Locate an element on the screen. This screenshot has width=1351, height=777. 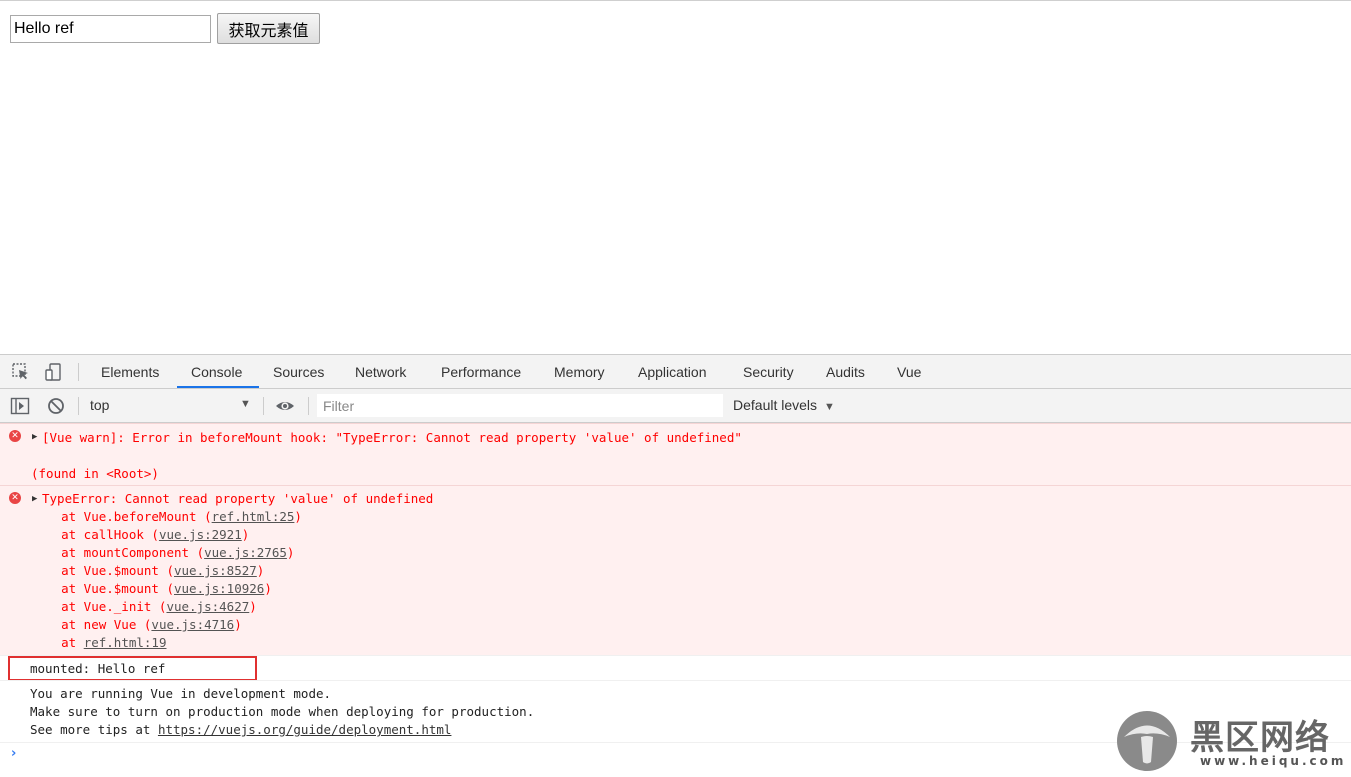
log-text: You are running Vue in development mode. is located at coordinates (181, 693).